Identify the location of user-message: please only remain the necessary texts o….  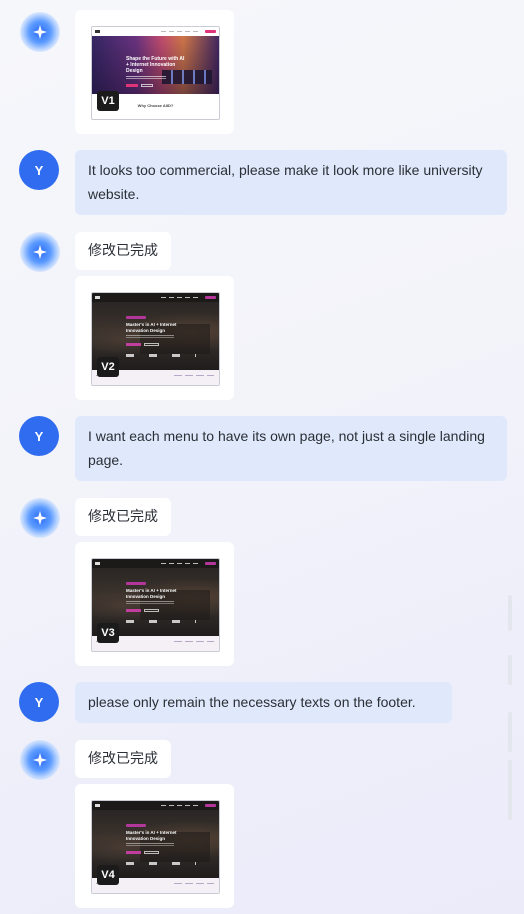
(263, 702).